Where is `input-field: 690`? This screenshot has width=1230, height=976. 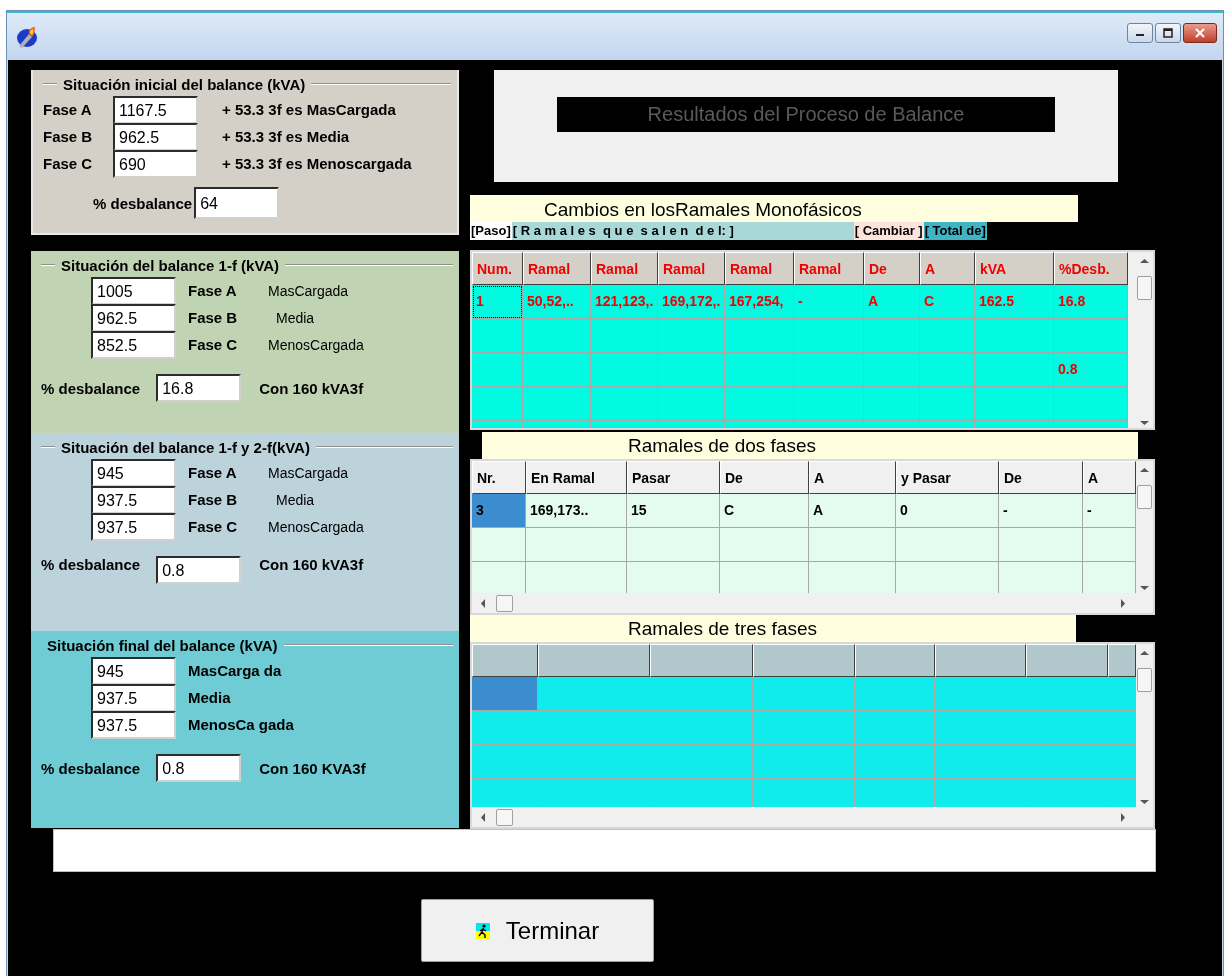
input-field: 690 is located at coordinates (155, 163).